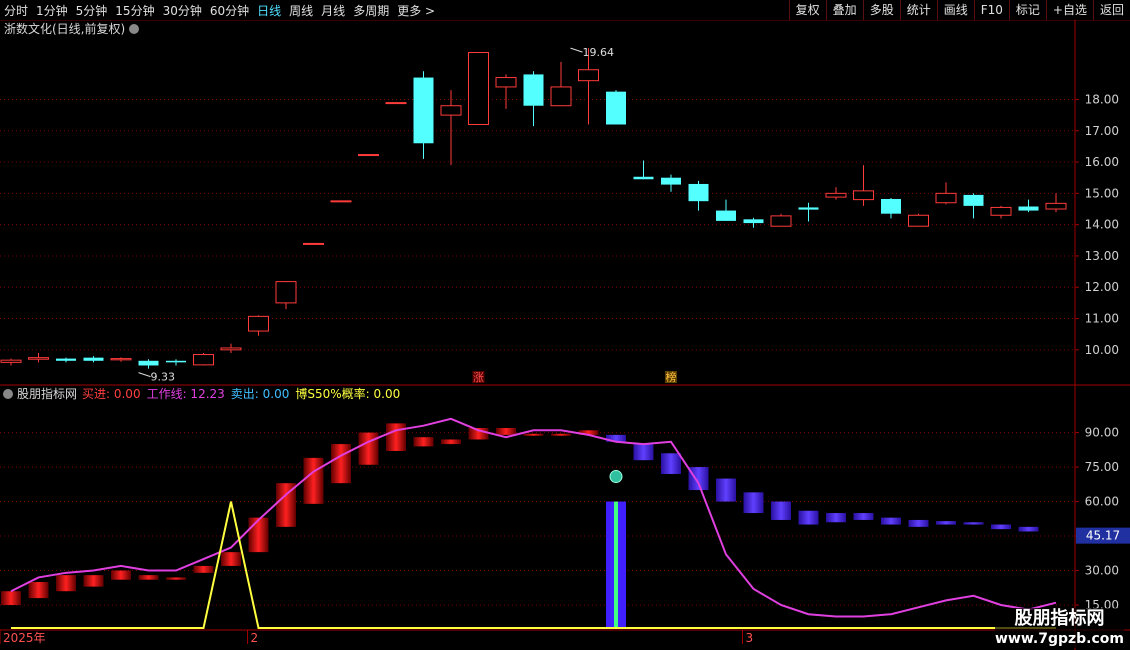 This screenshot has height=650, width=1130. I want to click on indicator-legend-3: 博S50%概率: 0.00, so click(347, 393).